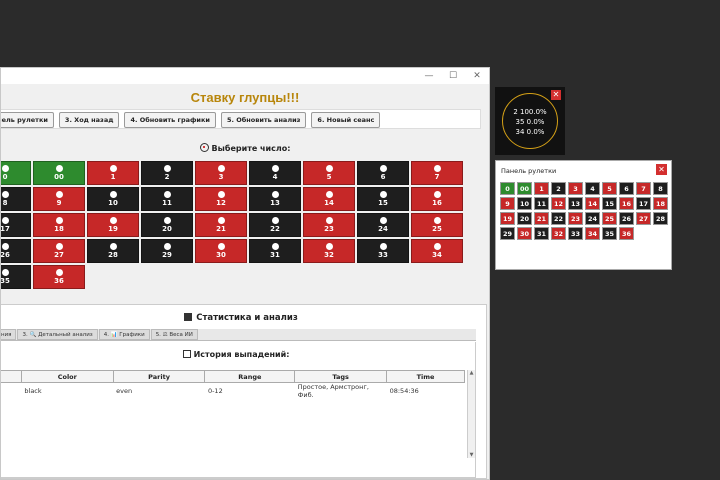 This screenshot has height=480, width=720. What do you see at coordinates (558, 188) in the screenshot?
I see `panel-number-2: 2` at bounding box center [558, 188].